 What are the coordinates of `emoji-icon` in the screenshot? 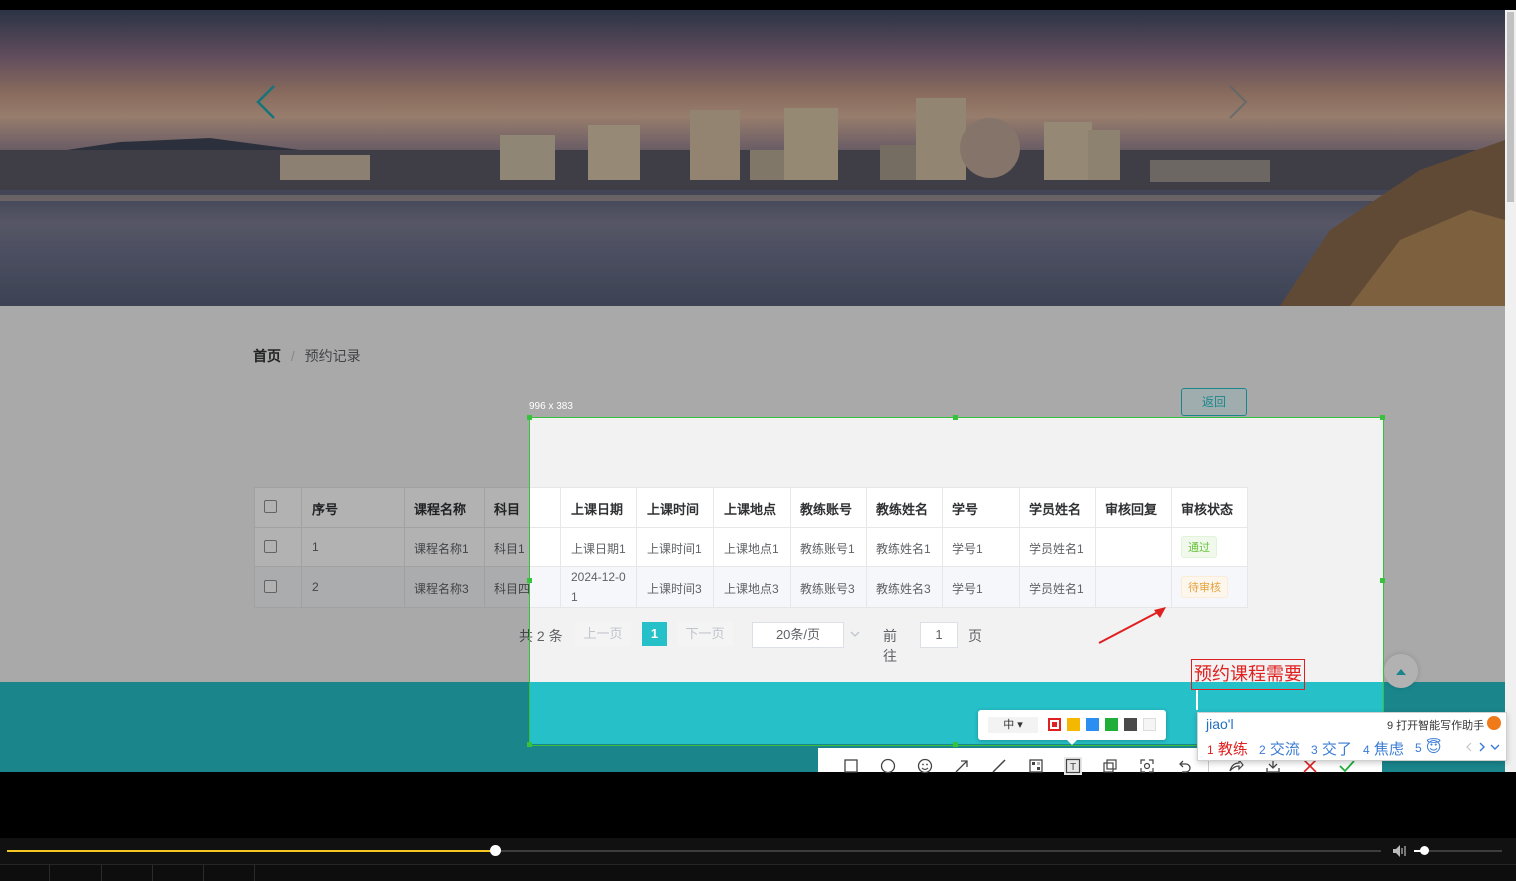 It's located at (925, 766).